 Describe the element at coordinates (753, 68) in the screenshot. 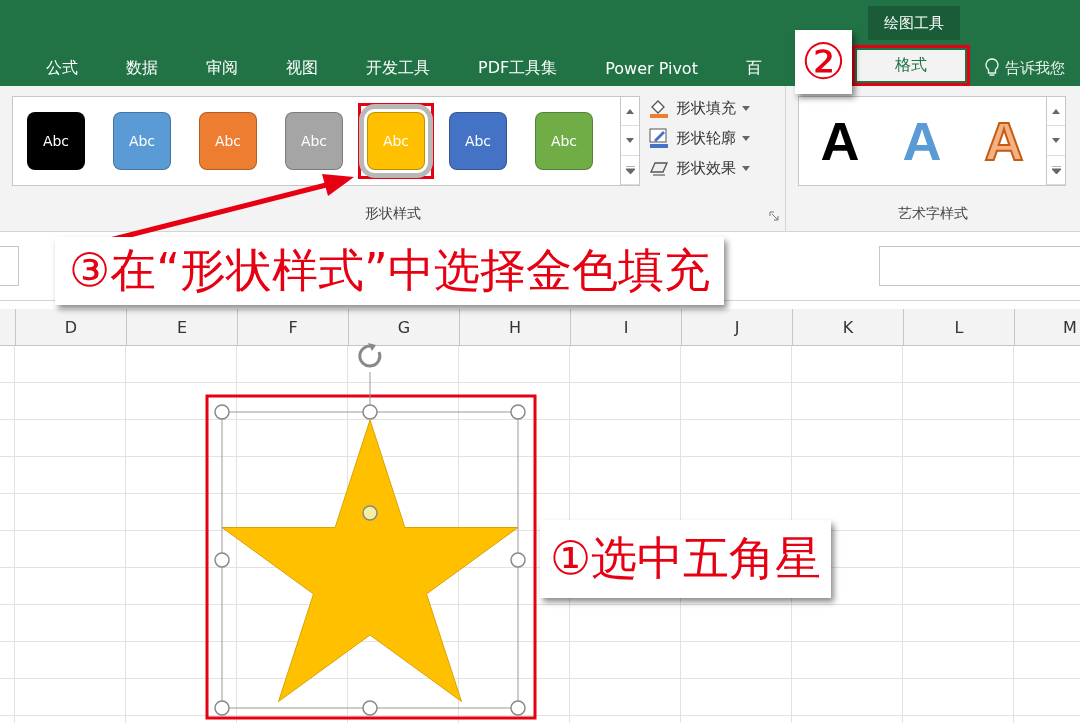

I see `ribbon-tab: 百` at that location.